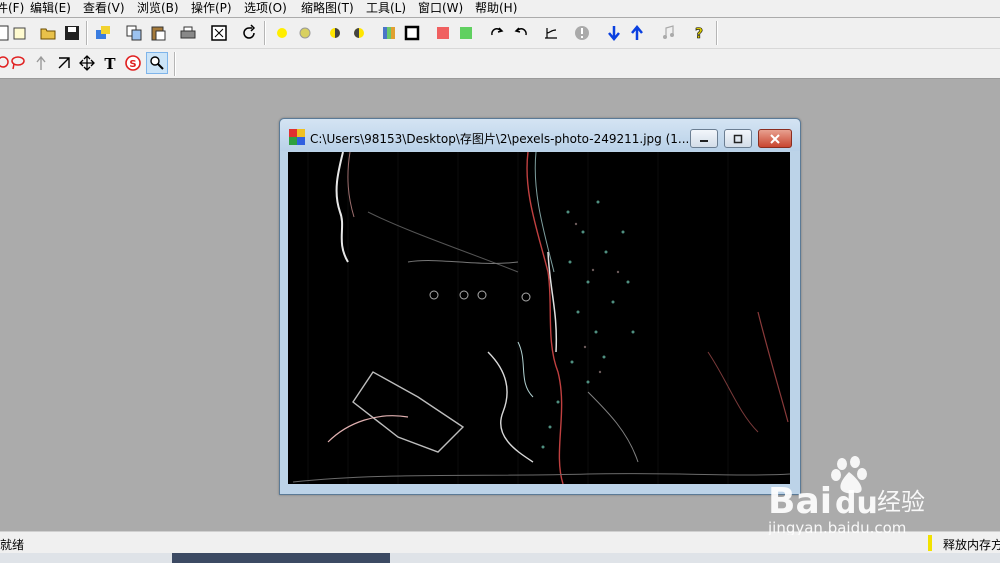  What do you see at coordinates (901, 502) in the screenshot?
I see `svg-text: 经验` at bounding box center [901, 502].